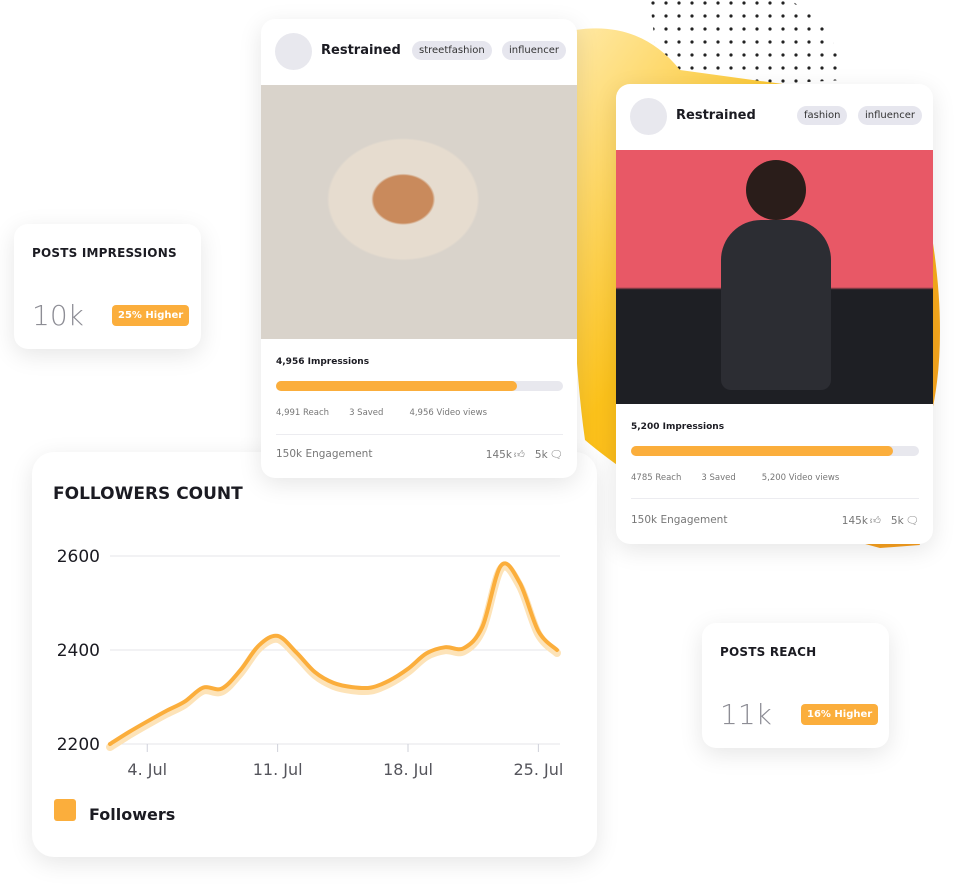  I want to click on video-views: 5,200 Video views, so click(800, 478).